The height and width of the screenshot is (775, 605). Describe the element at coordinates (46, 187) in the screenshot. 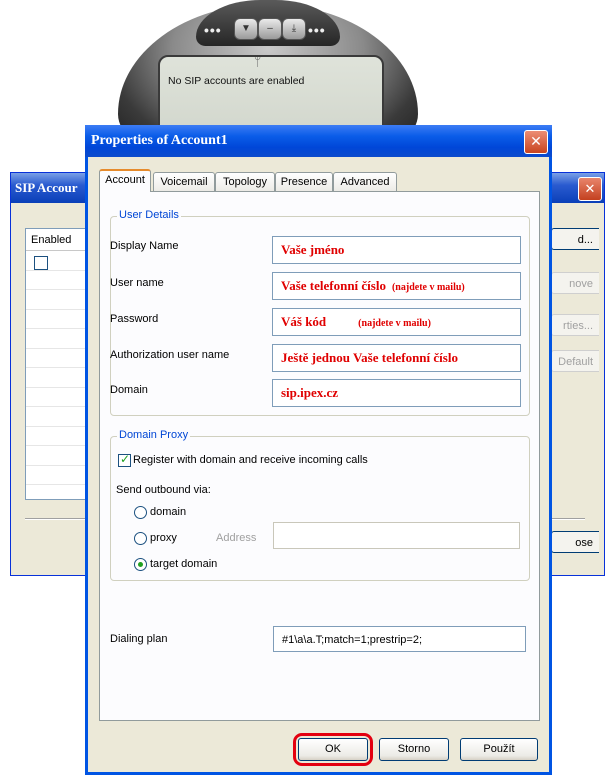

I see `sip-accounts-title: SIP Accour` at that location.